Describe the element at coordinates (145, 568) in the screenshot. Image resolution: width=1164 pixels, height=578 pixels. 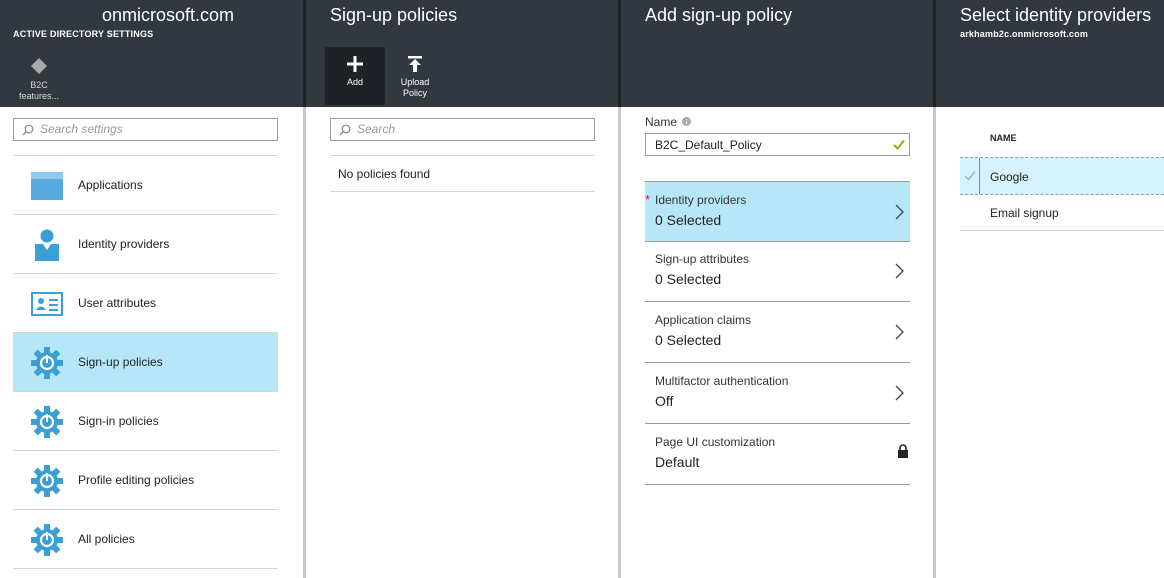
I see `nav-divider` at that location.